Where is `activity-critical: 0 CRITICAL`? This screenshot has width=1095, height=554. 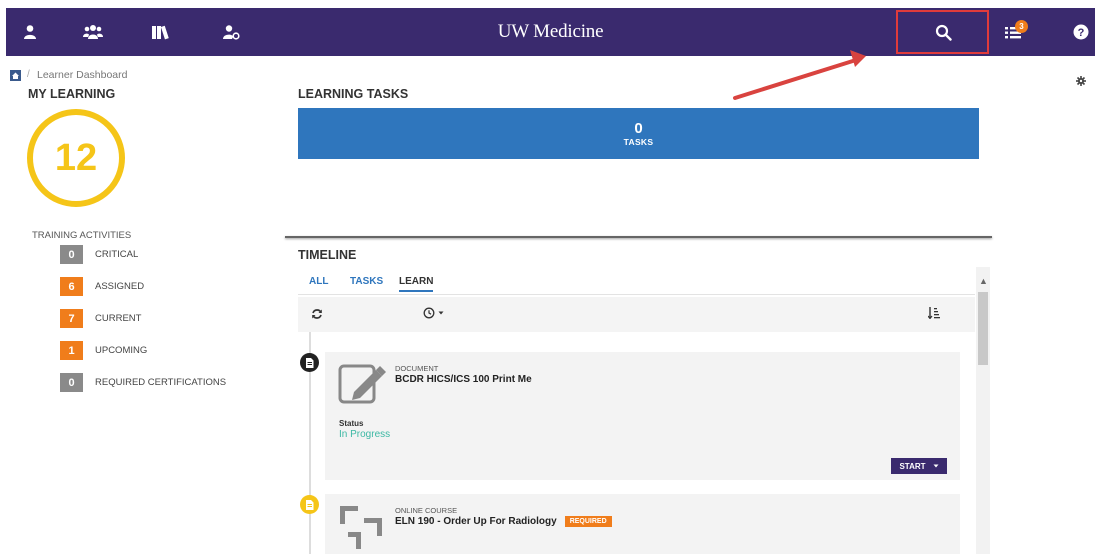
activity-critical: 0 CRITICAL is located at coordinates (99, 254).